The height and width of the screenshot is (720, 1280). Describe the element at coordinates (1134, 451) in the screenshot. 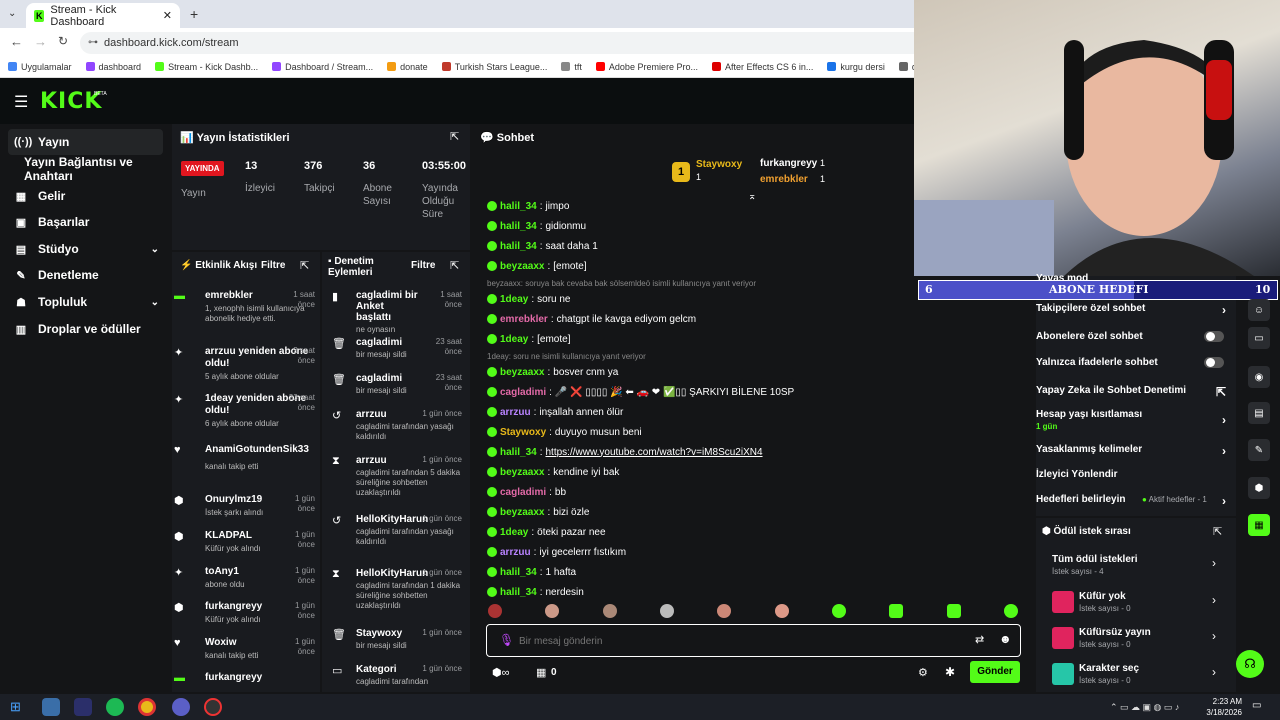

I see `setting-banned-words: Yasaklanmış kelimeler ›` at that location.